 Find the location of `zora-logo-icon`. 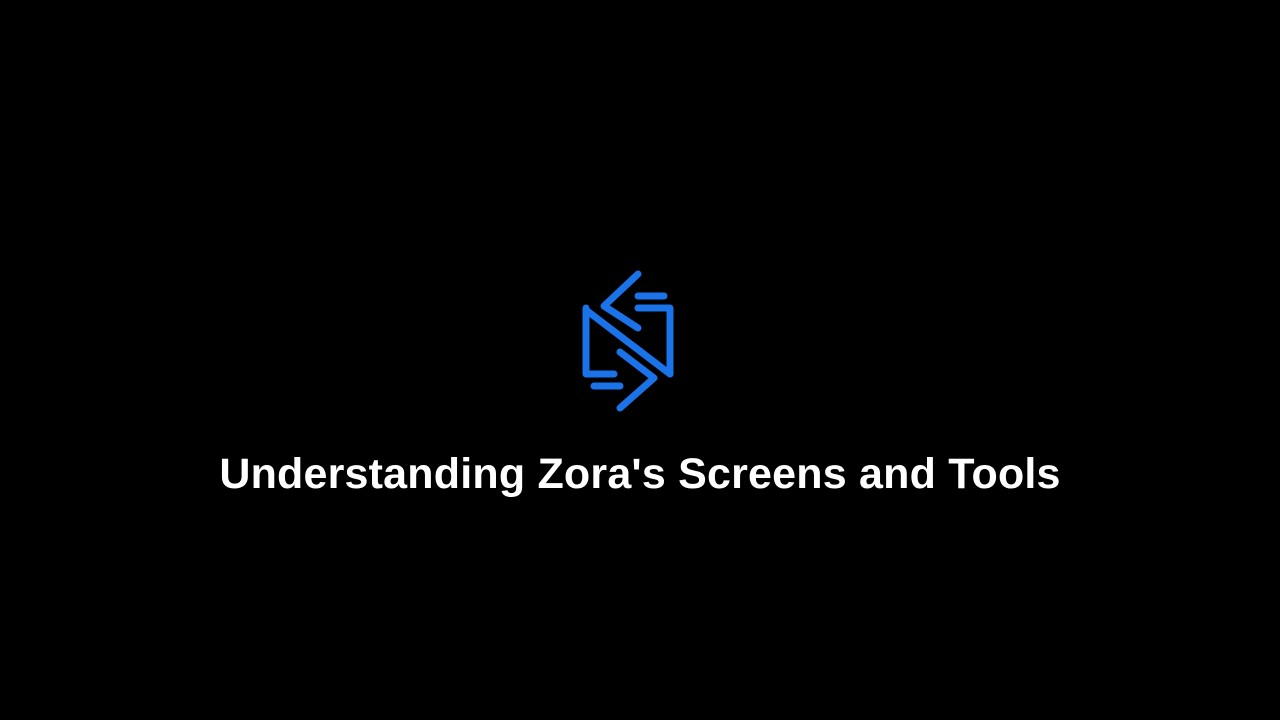

zora-logo-icon is located at coordinates (630, 340).